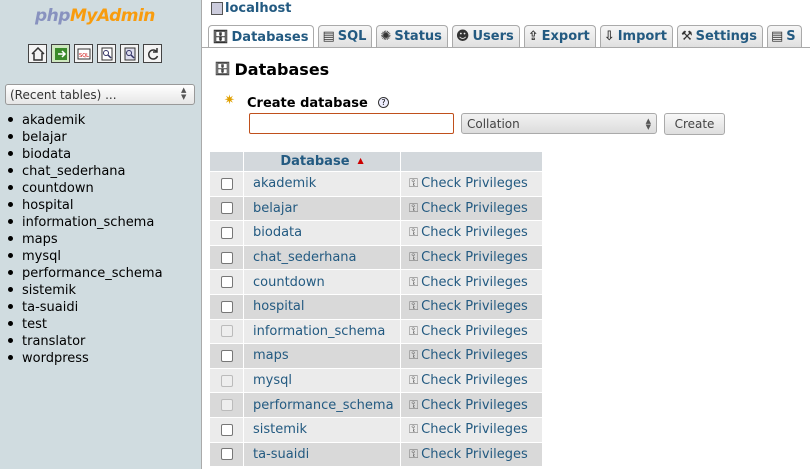 This screenshot has height=469, width=810. What do you see at coordinates (152, 53) in the screenshot?
I see `reload-icon` at bounding box center [152, 53].